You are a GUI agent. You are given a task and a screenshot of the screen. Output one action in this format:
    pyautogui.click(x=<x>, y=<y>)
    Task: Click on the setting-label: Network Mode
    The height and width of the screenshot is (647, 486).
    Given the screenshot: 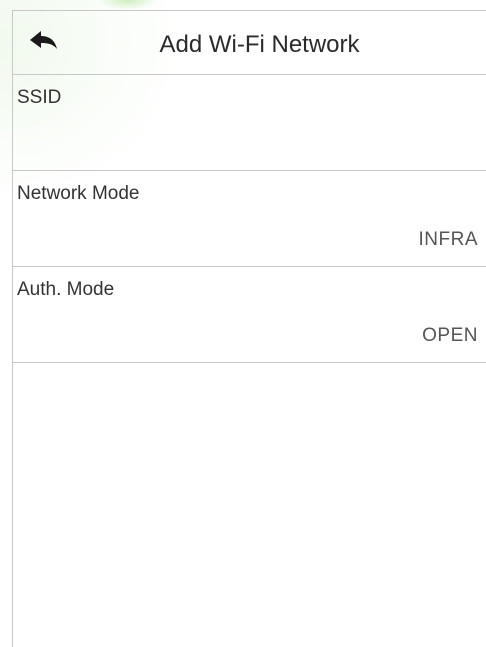 What is the action you would take?
    pyautogui.click(x=78, y=193)
    